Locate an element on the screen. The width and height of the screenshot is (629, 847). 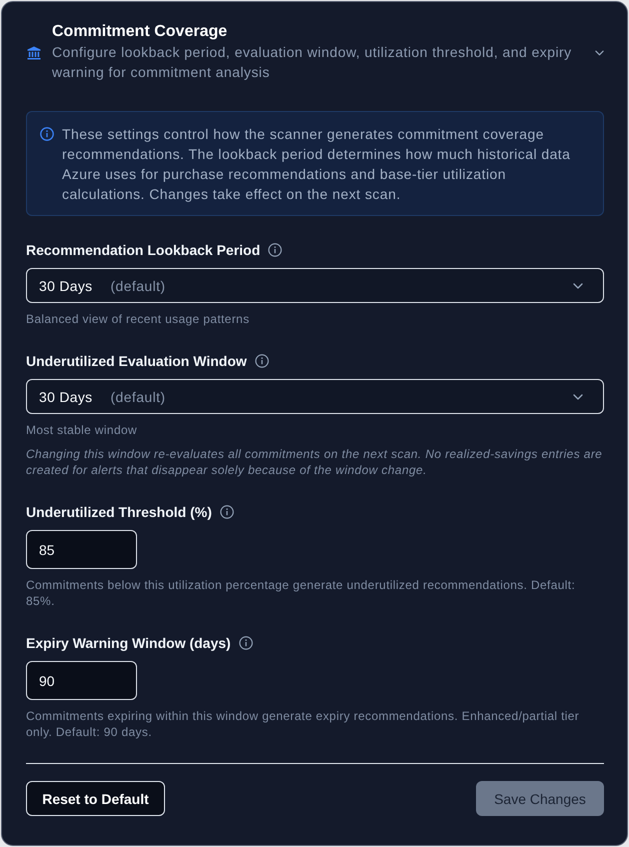
help-text: Most stable window is located at coordinates (82, 430).